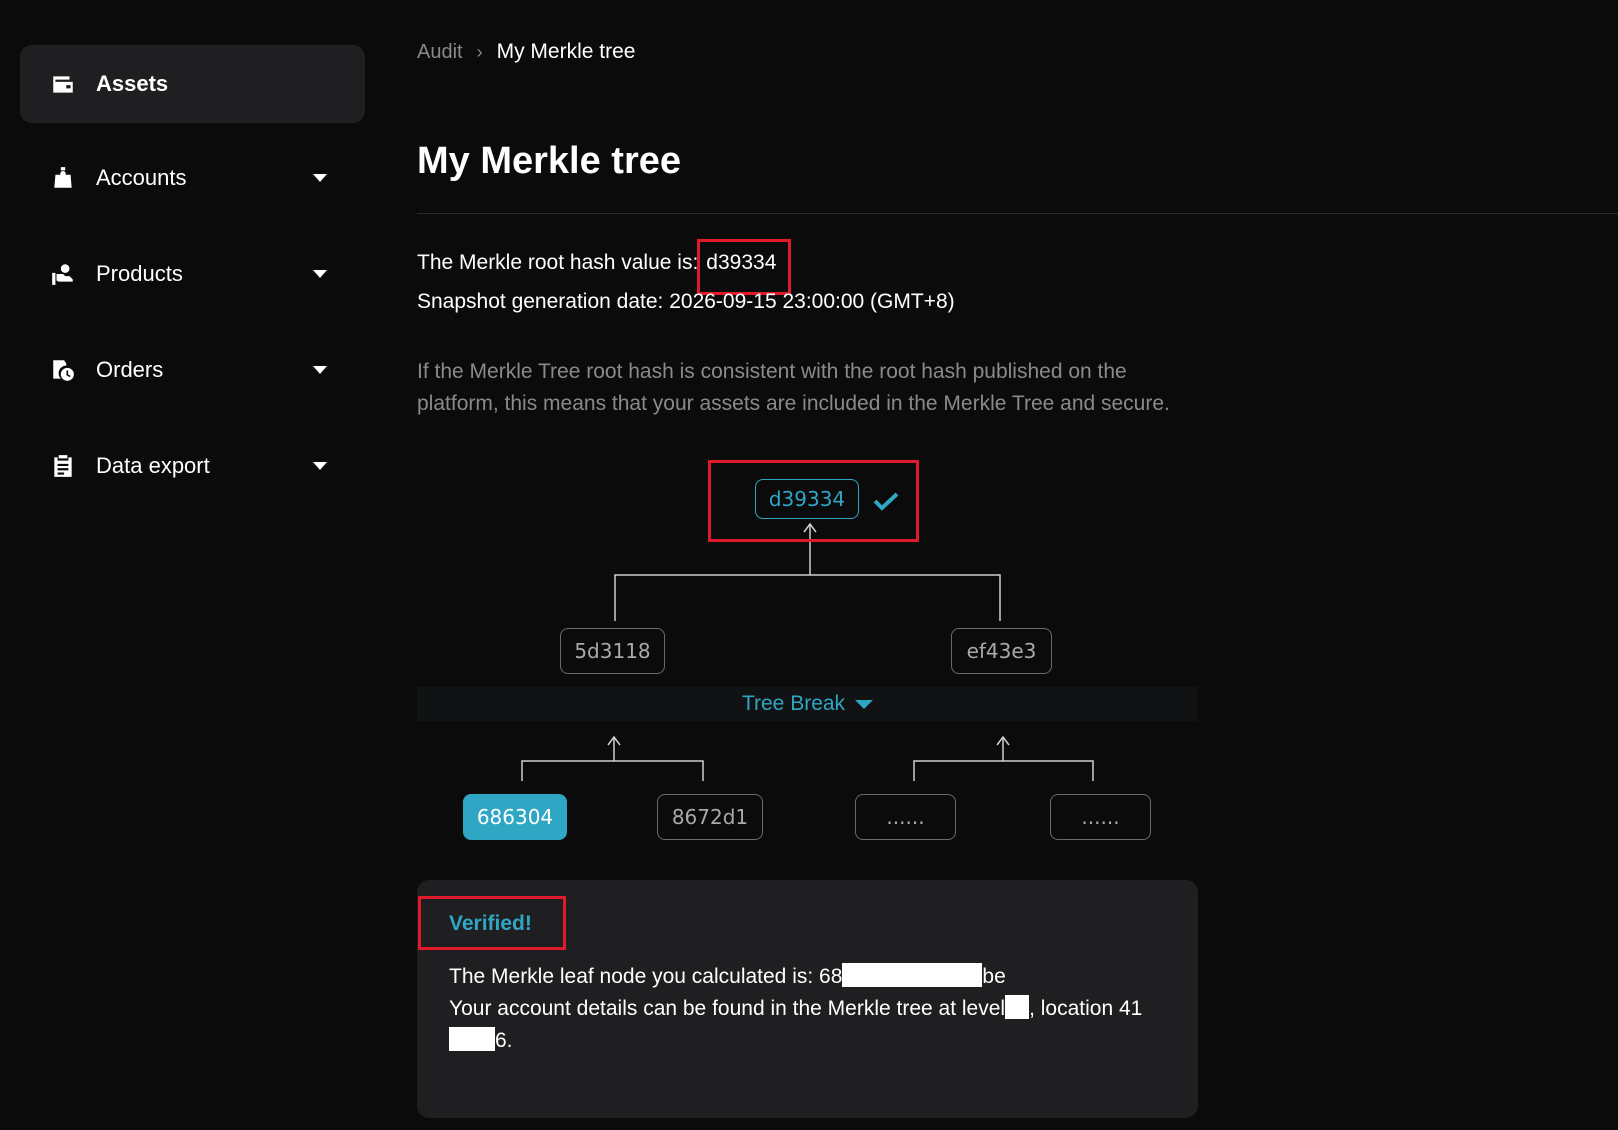 The height and width of the screenshot is (1130, 1618). I want to click on sidebar-item-assets: Assets, so click(192, 84).